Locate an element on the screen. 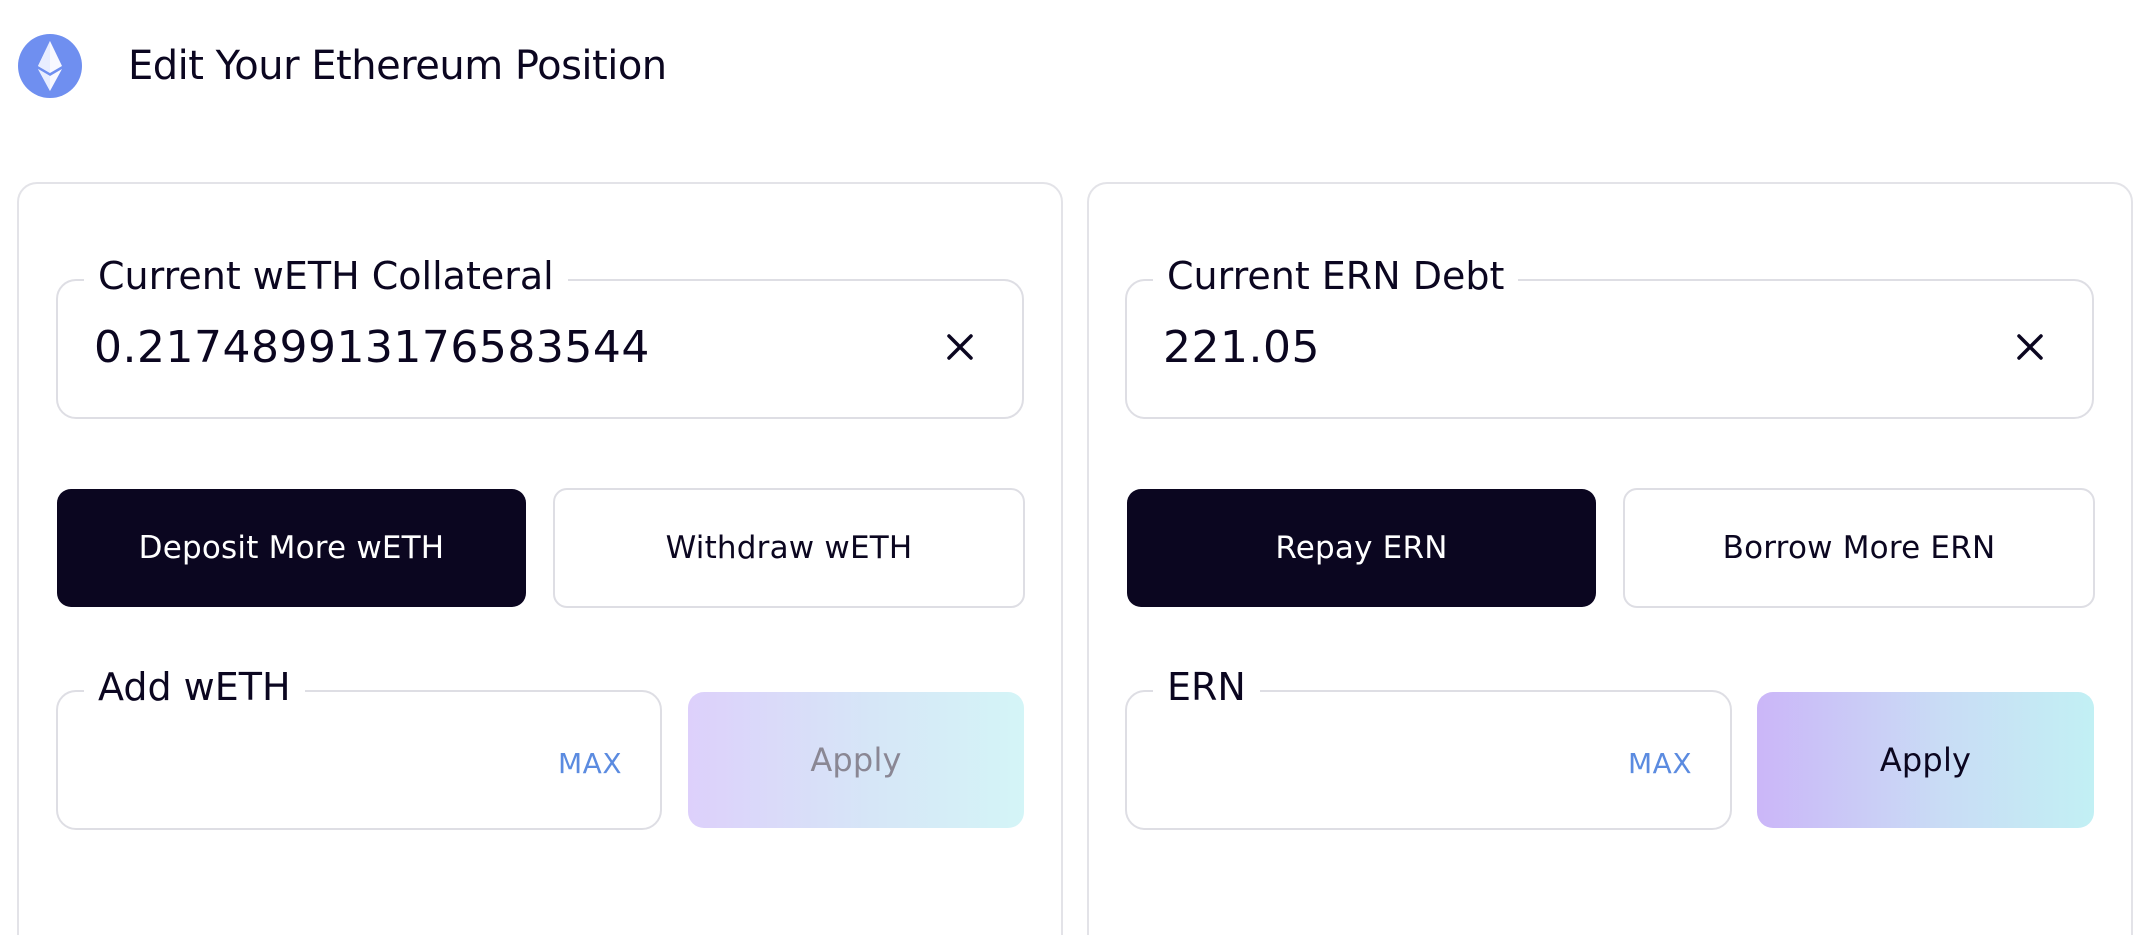 The height and width of the screenshot is (935, 2144). debt-value: 221.05 is located at coordinates (1241, 347).